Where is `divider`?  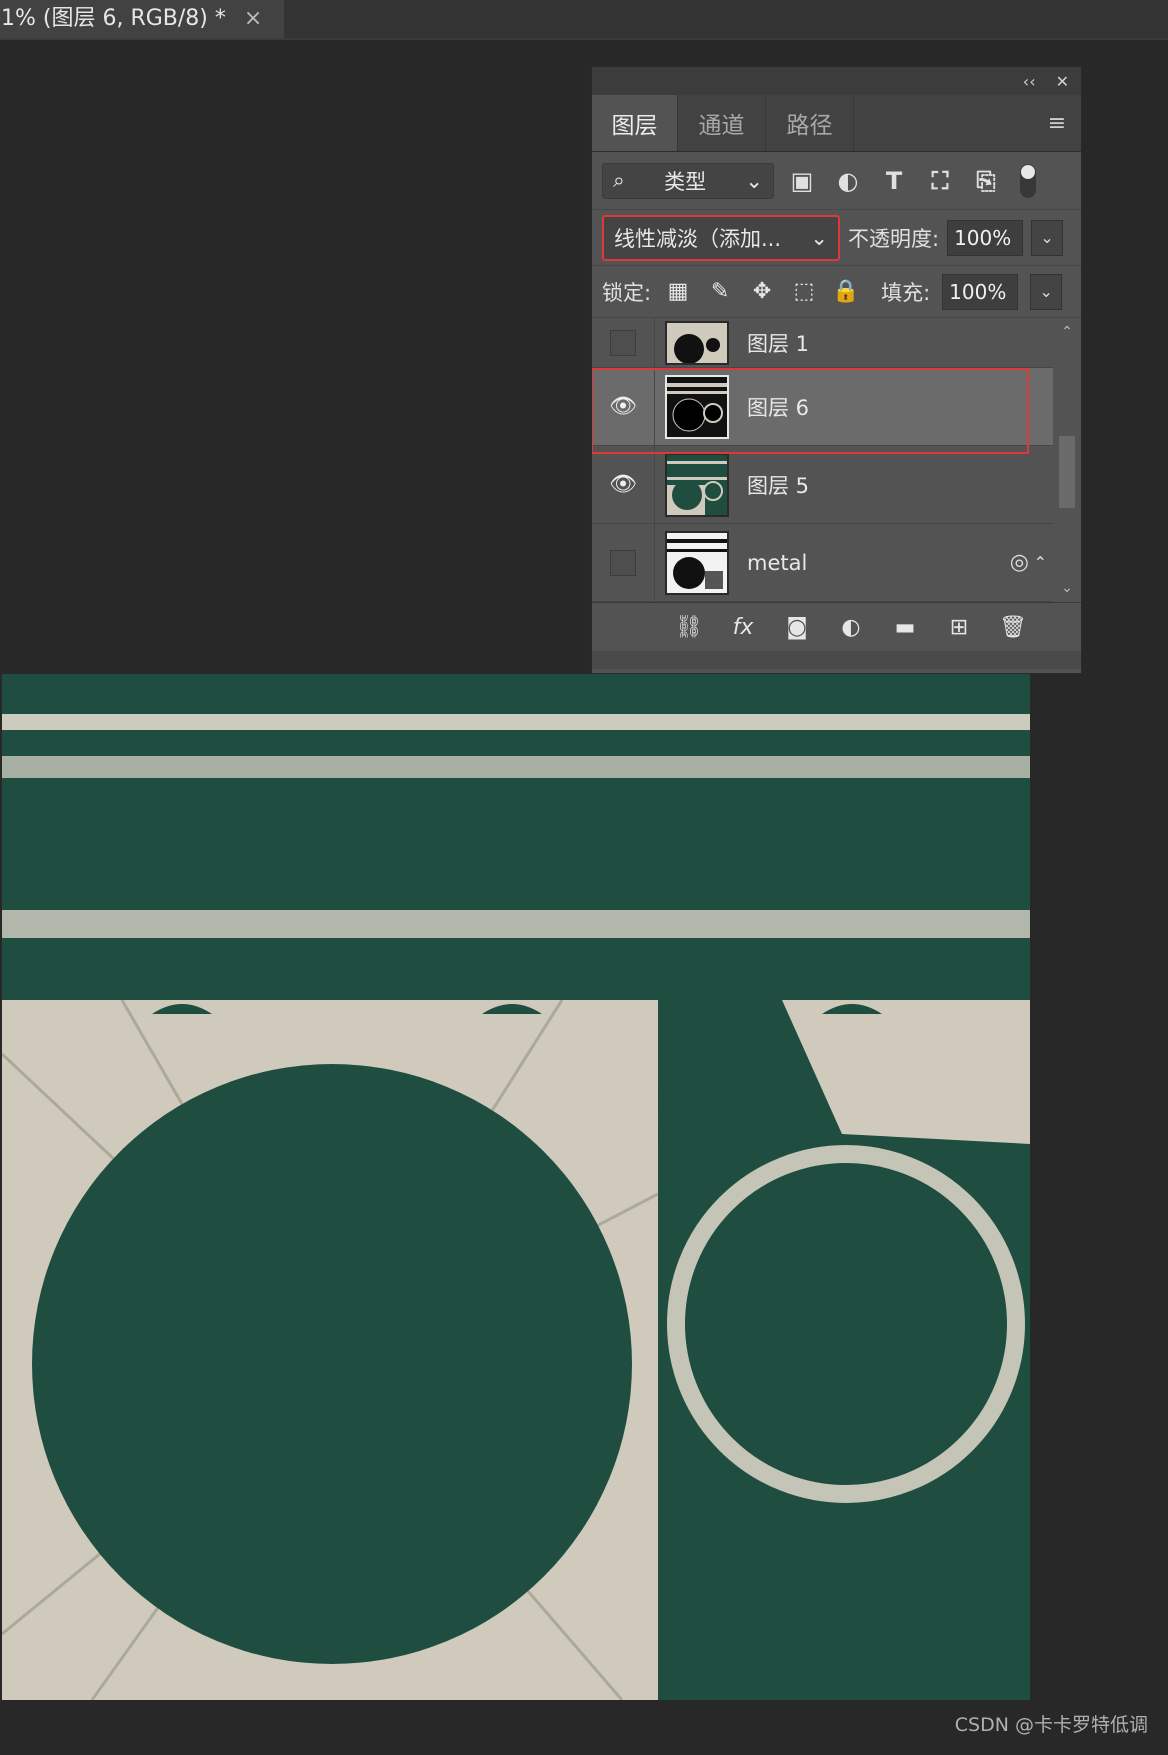
divider is located at coordinates (584, 39).